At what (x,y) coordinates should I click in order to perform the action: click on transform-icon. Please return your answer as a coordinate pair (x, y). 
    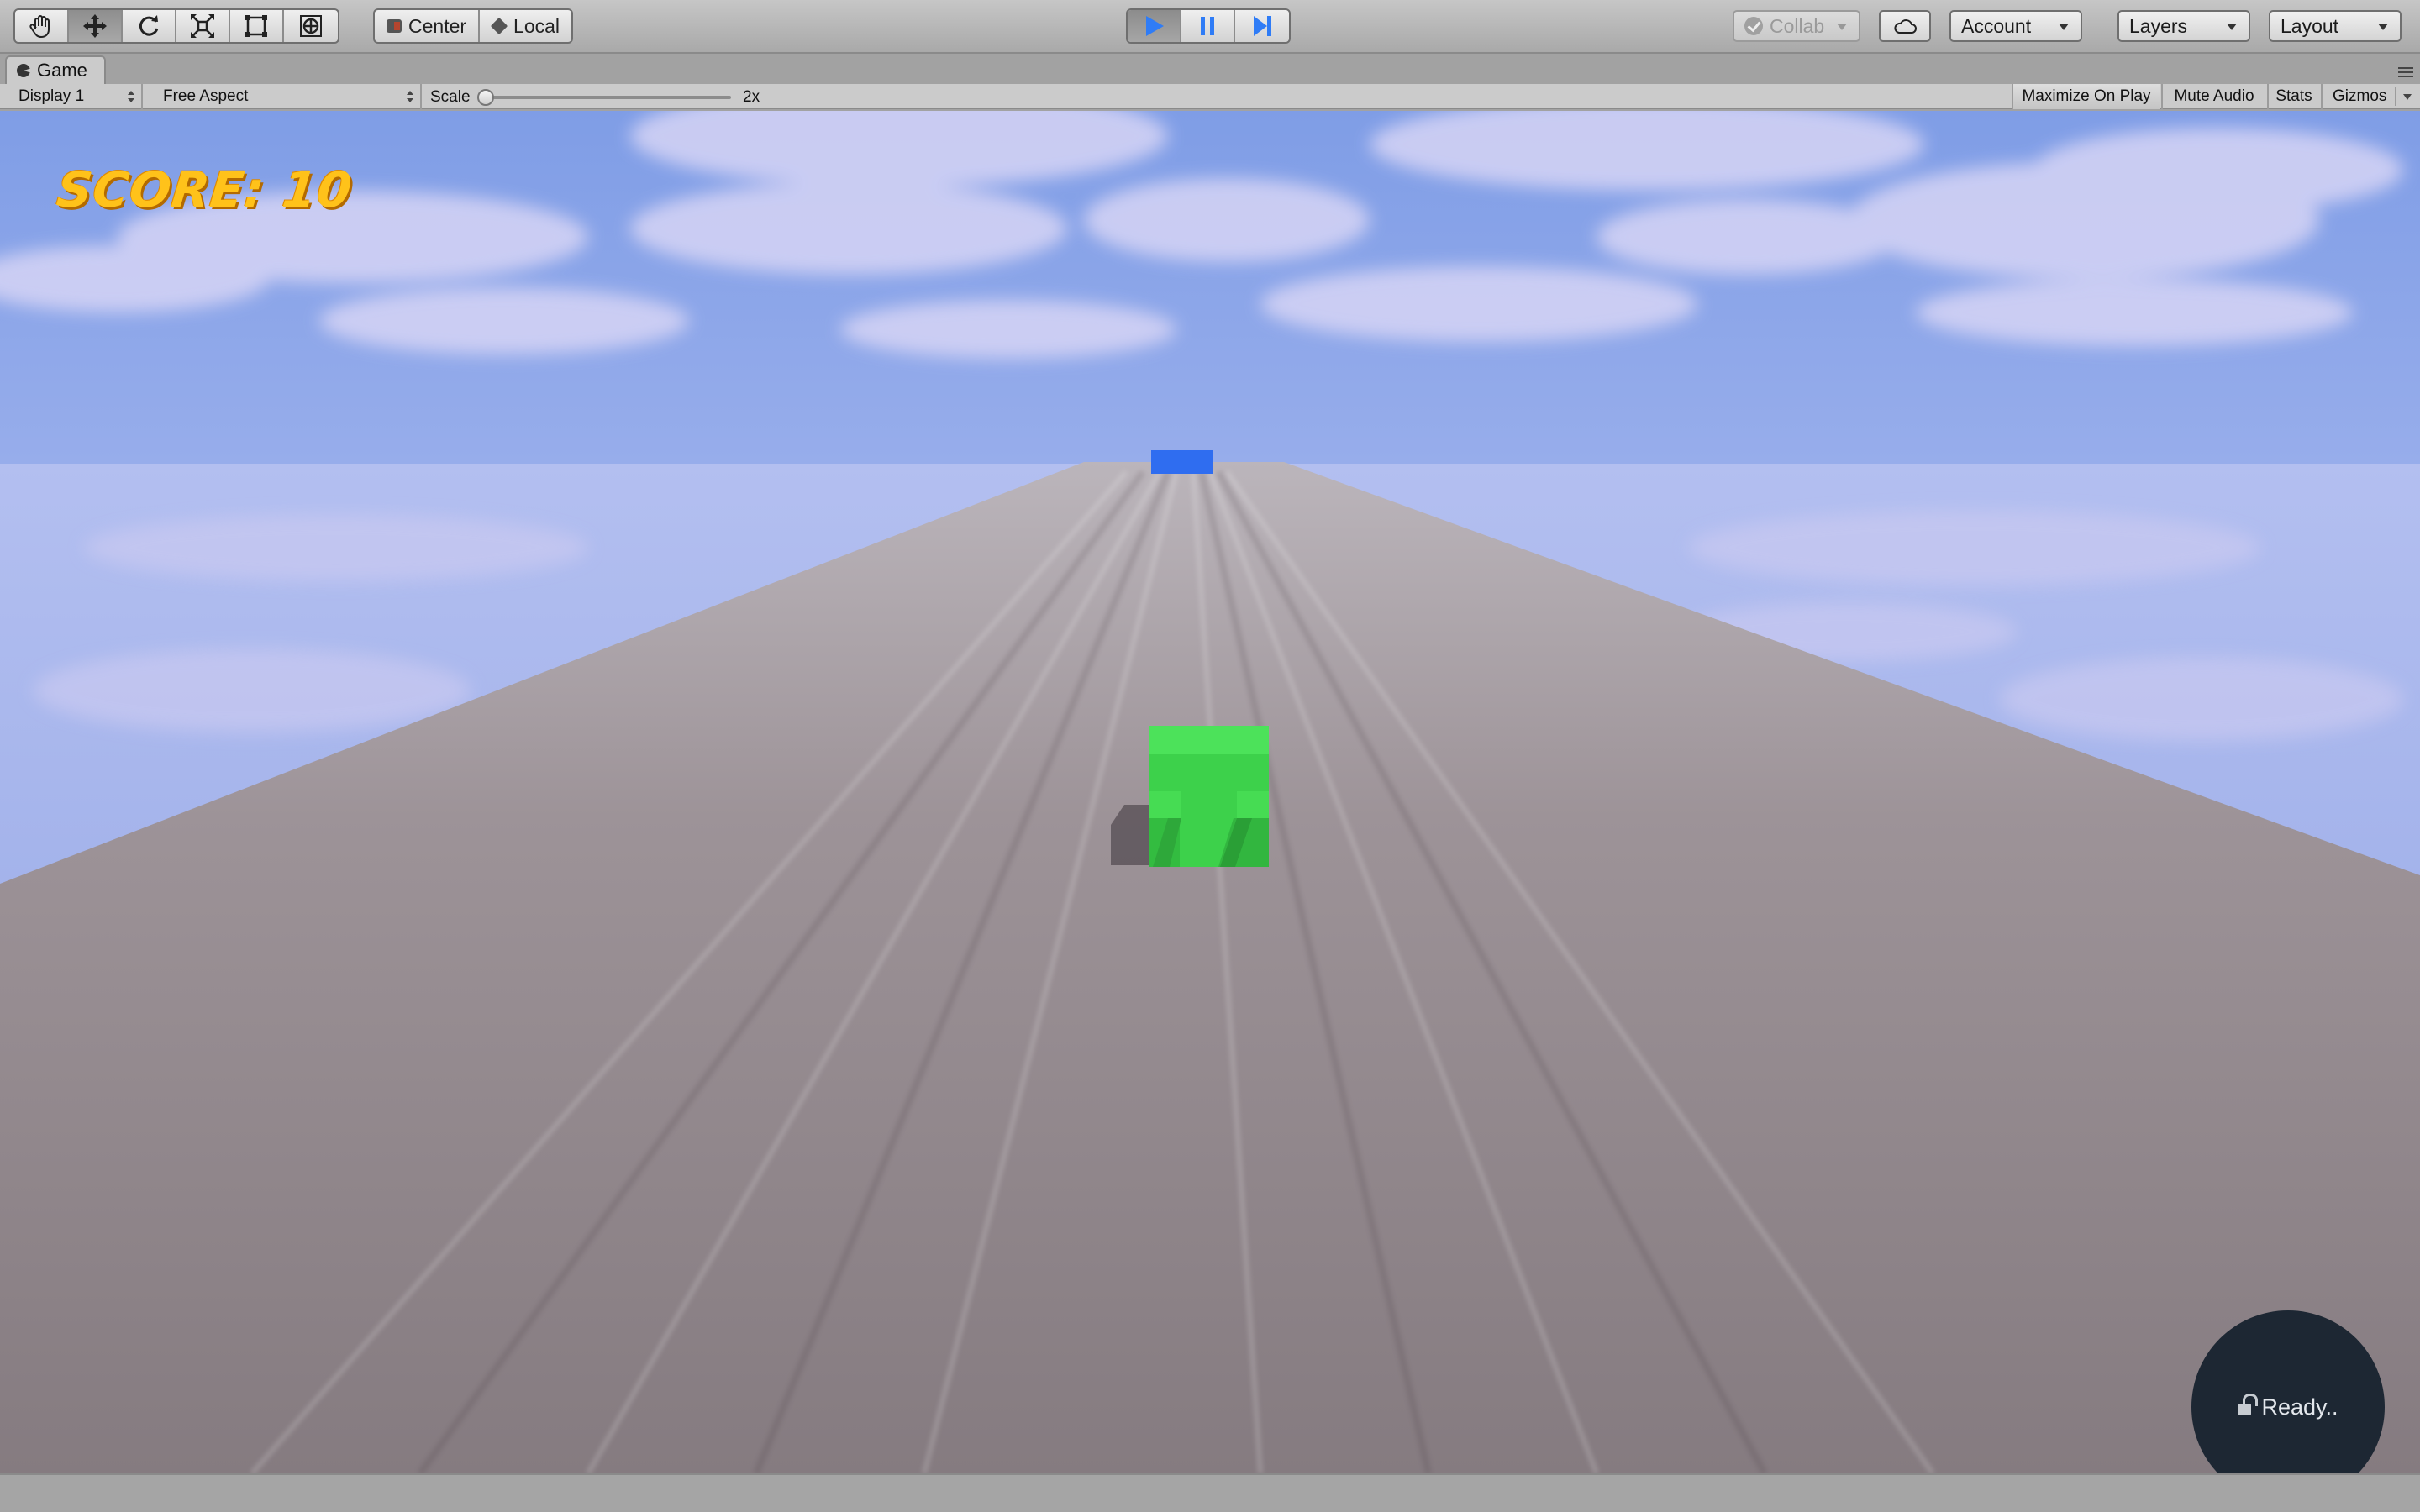
    Looking at the image, I should click on (311, 26).